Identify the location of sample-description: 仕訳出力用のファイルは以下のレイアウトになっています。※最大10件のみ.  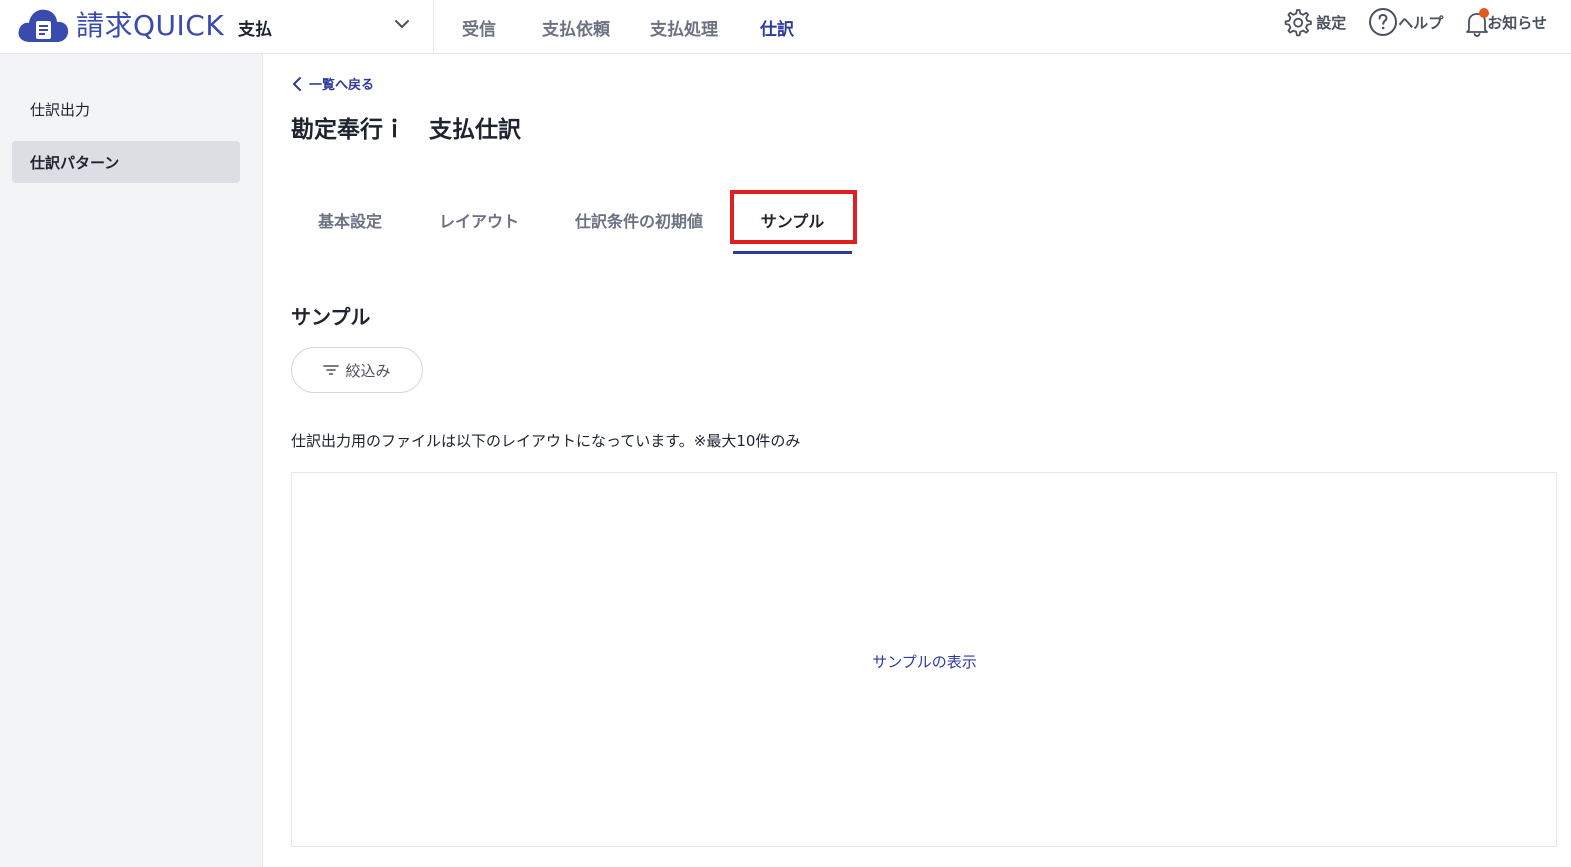
(546, 441).